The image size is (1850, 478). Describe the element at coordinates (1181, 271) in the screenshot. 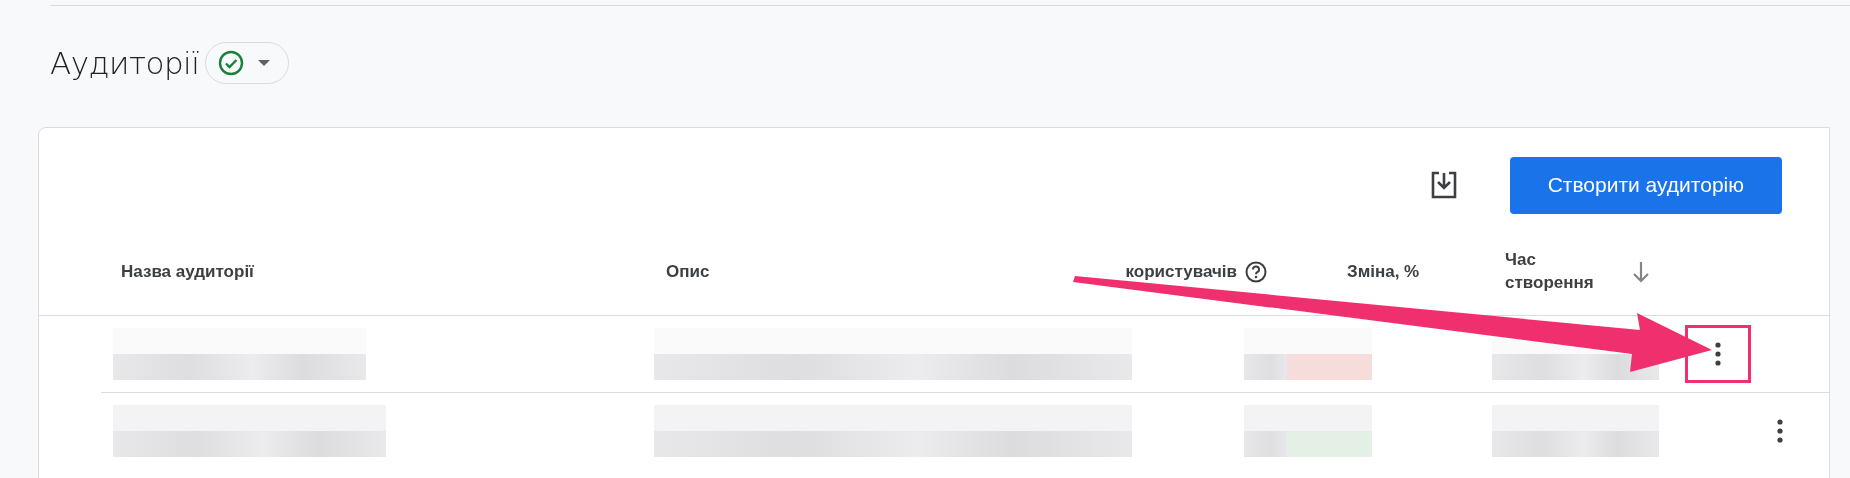

I see `column-header: користувачів` at that location.